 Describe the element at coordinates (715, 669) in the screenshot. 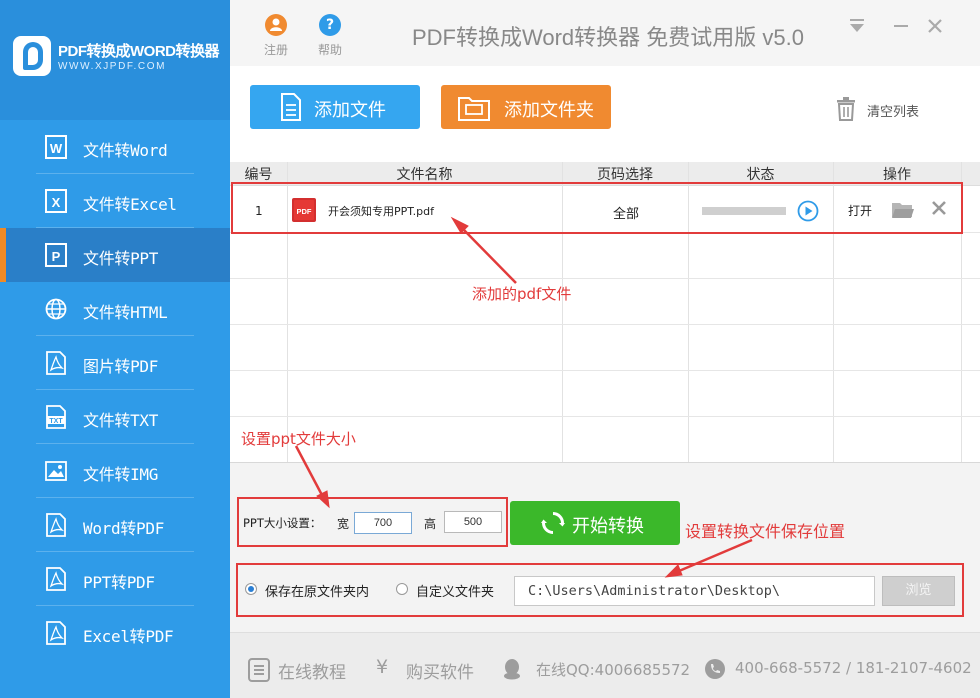

I see `phone-icon` at that location.